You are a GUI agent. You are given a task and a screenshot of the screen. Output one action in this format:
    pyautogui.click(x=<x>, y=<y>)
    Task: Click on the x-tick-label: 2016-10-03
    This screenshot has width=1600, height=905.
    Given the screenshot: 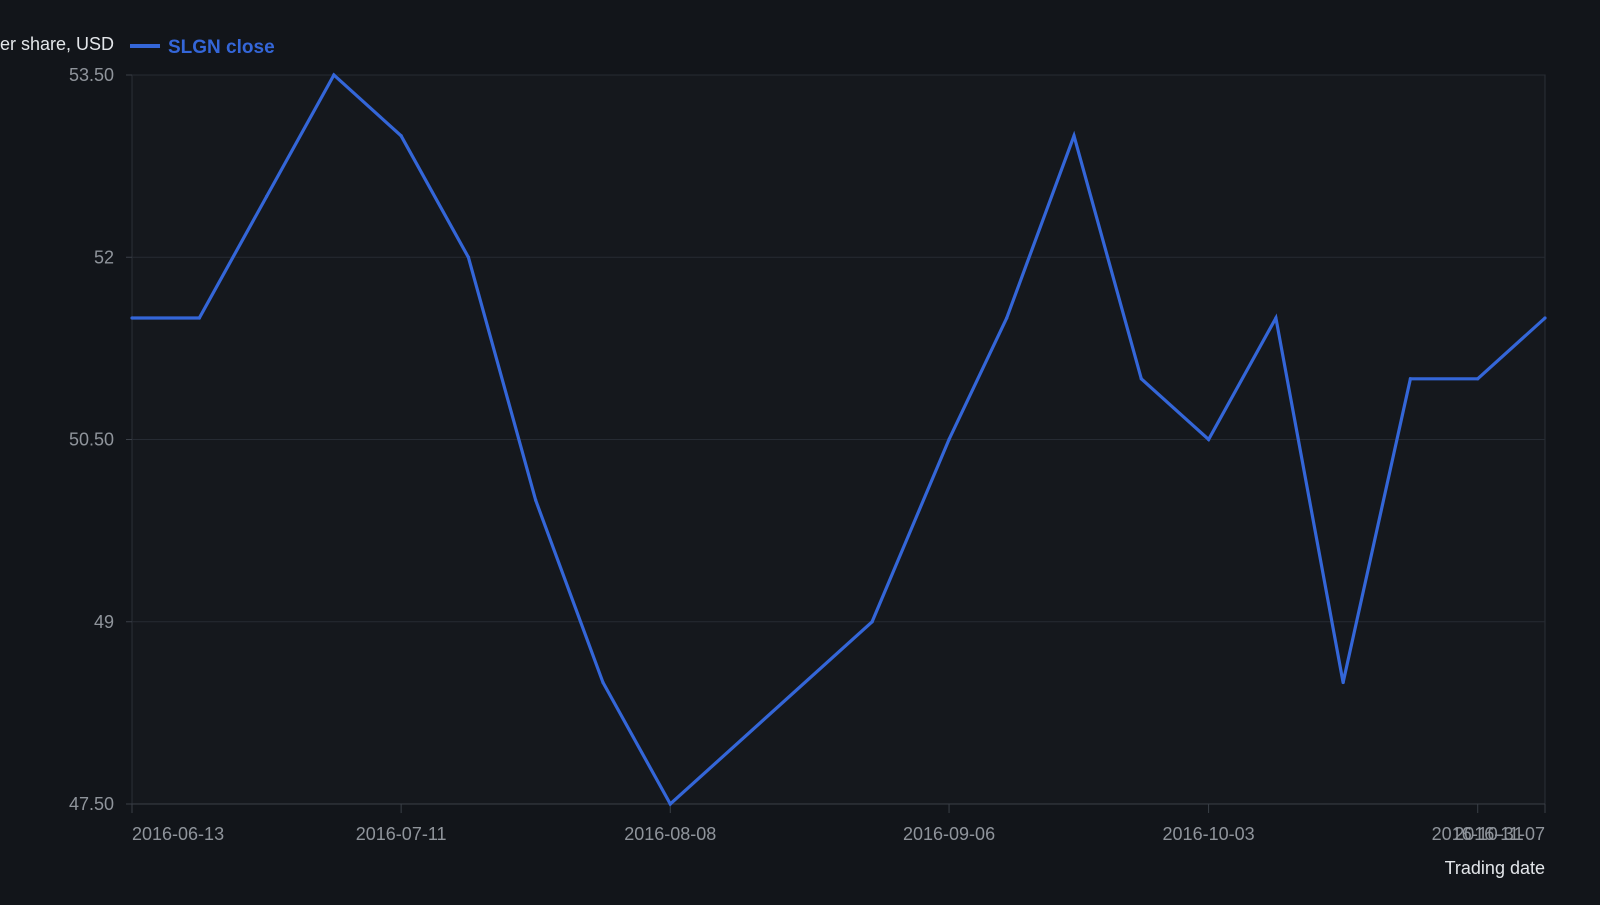 What is the action you would take?
    pyautogui.click(x=1209, y=834)
    